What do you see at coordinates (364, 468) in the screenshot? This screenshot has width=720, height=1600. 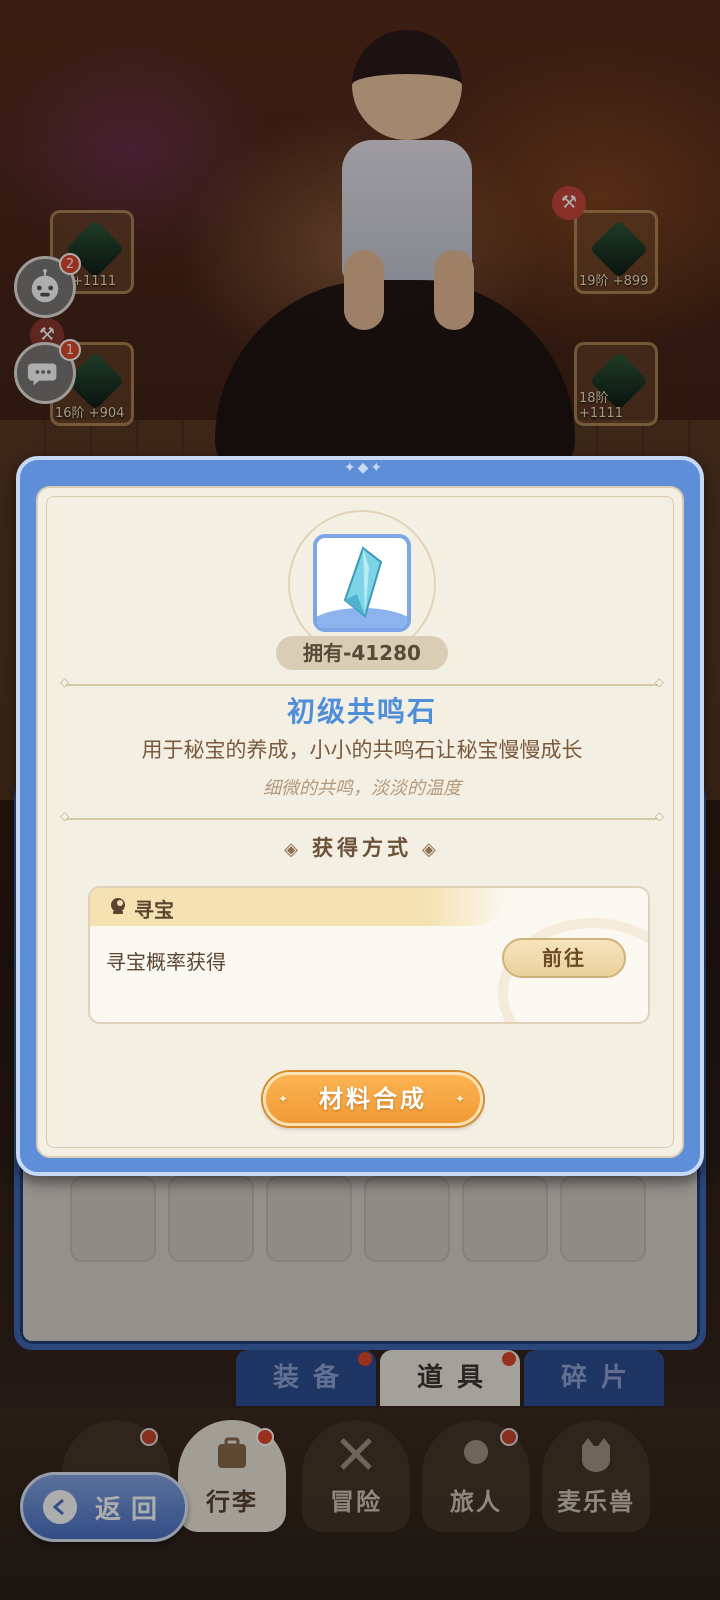 I see `ornament-icon: ✦◆✦` at bounding box center [364, 468].